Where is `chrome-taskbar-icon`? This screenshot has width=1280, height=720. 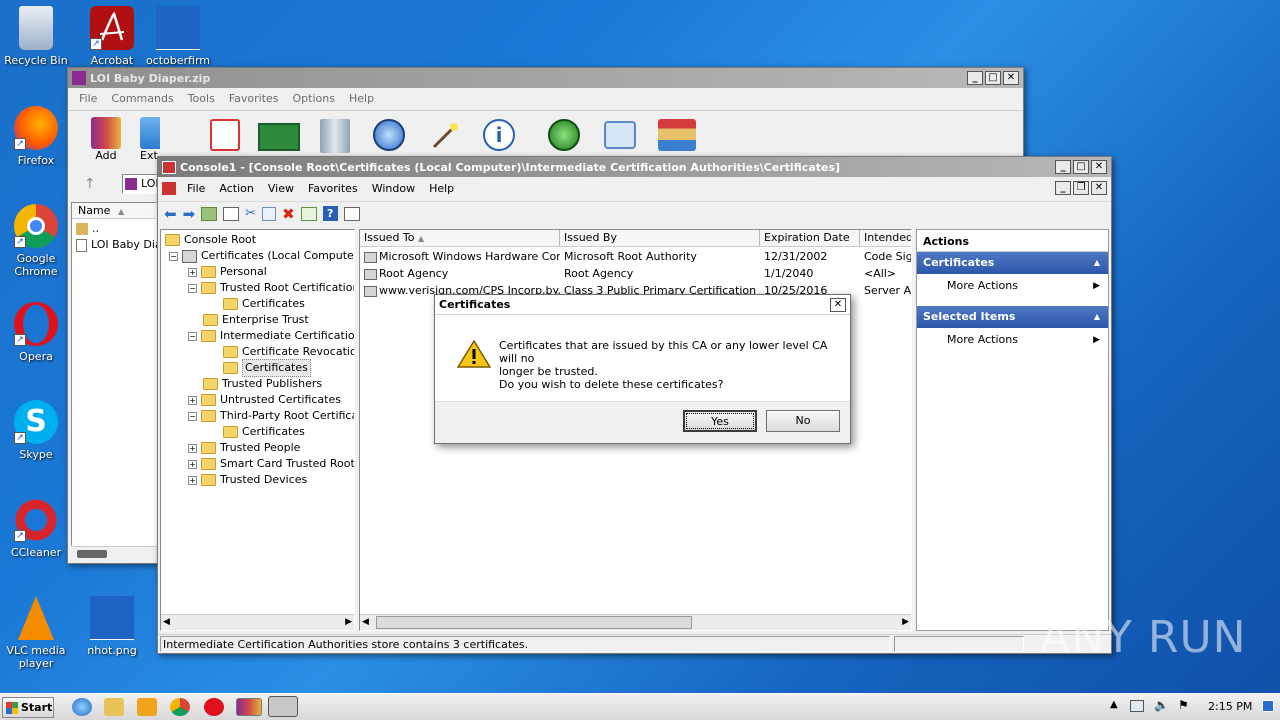 chrome-taskbar-icon is located at coordinates (180, 707).